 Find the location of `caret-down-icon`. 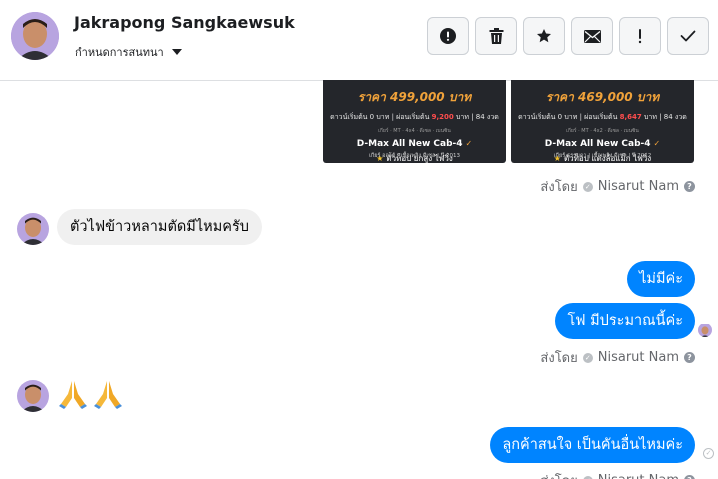

caret-down-icon is located at coordinates (176, 52).